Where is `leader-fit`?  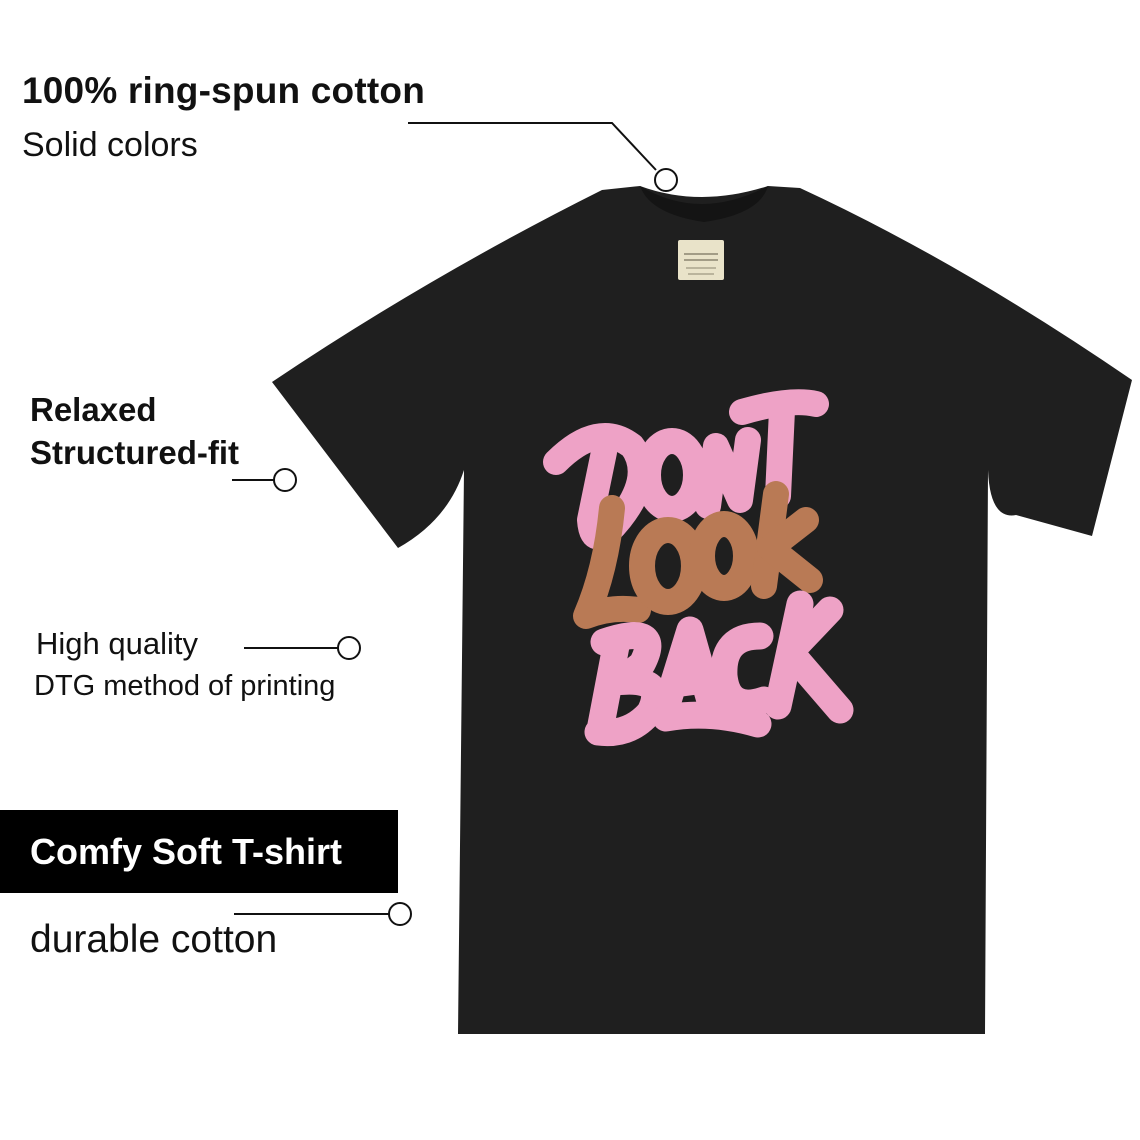
leader-fit is located at coordinates (264, 480).